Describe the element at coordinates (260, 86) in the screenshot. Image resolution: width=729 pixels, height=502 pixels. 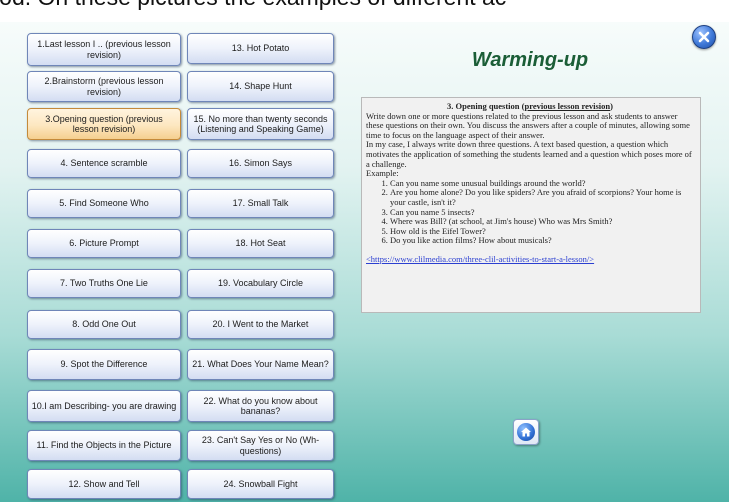
I see `activity-button-14: 14. Shape Hunt` at that location.